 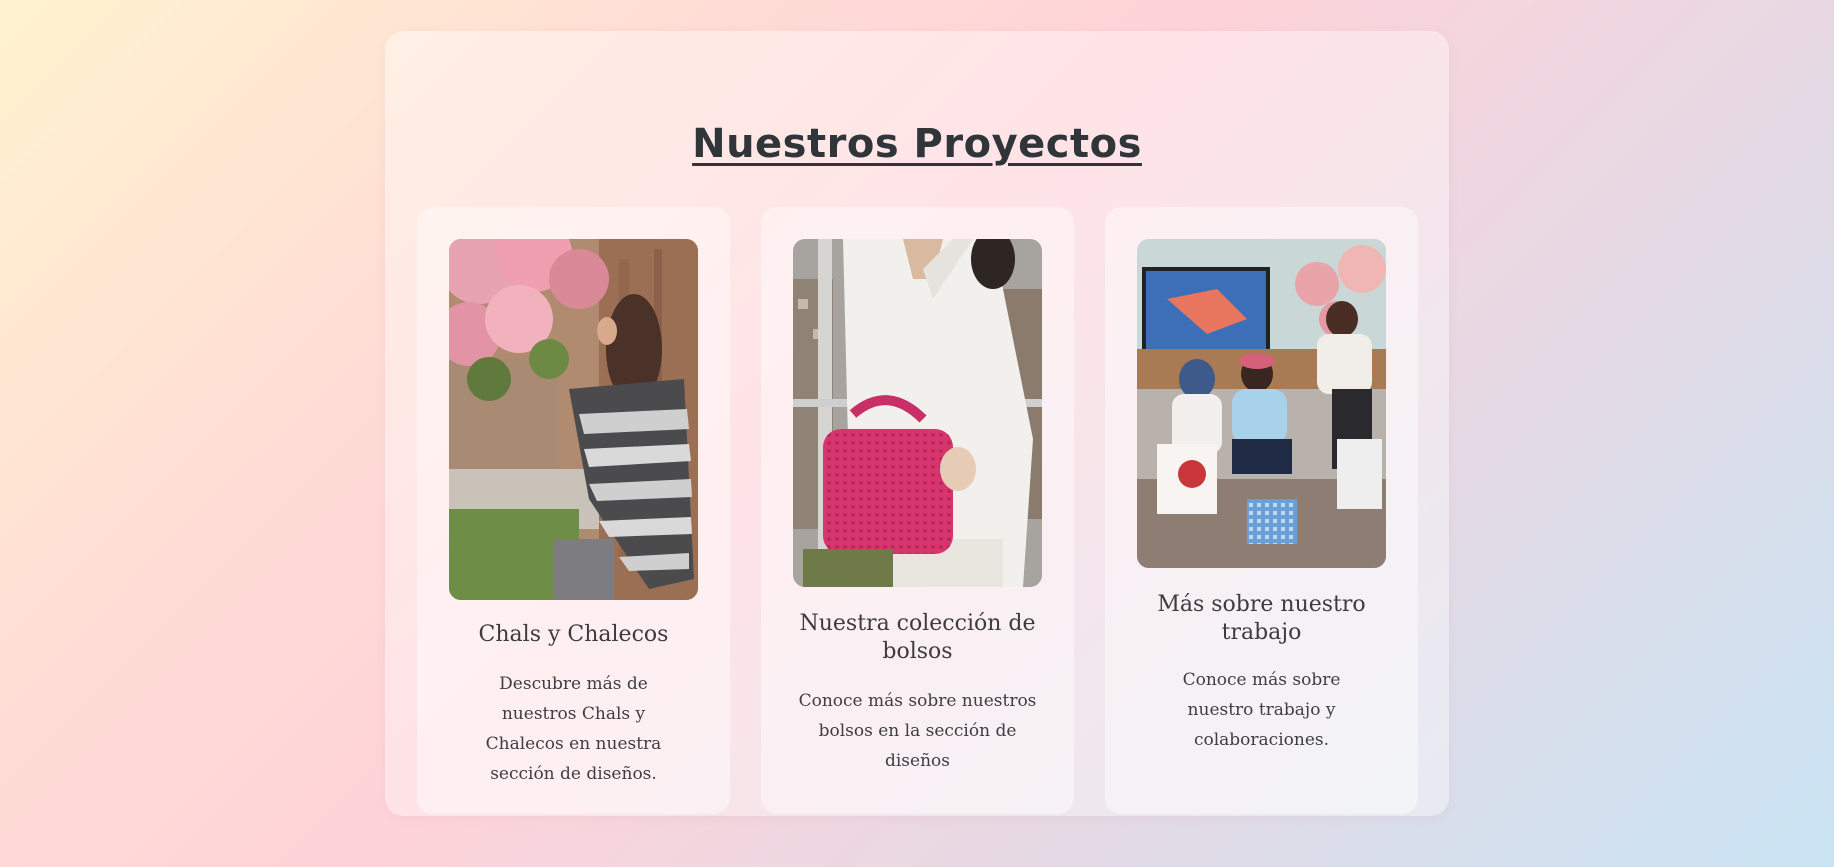 I want to click on shawl-photo, so click(x=573, y=419).